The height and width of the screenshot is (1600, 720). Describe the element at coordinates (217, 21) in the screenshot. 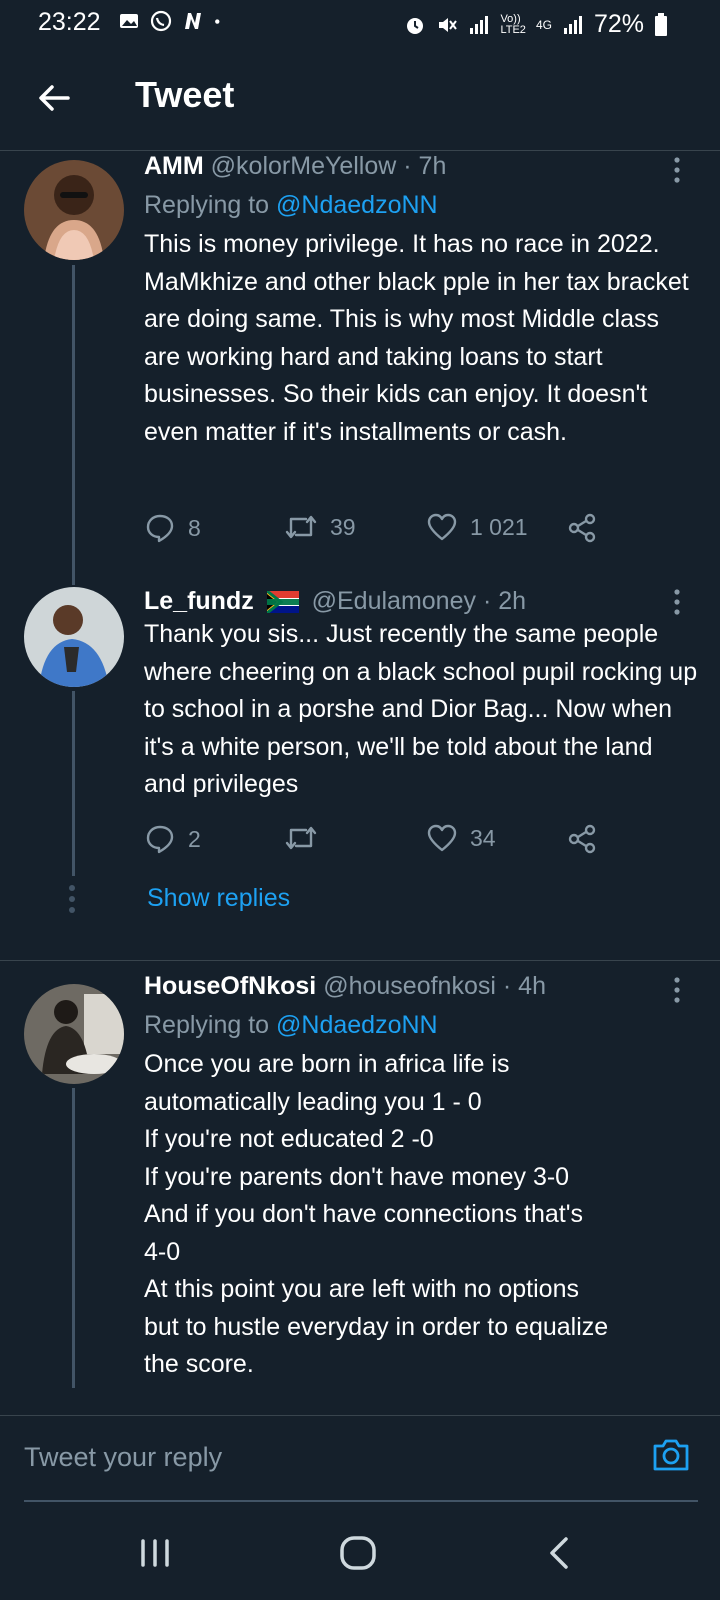

I see `dot-icon` at that location.